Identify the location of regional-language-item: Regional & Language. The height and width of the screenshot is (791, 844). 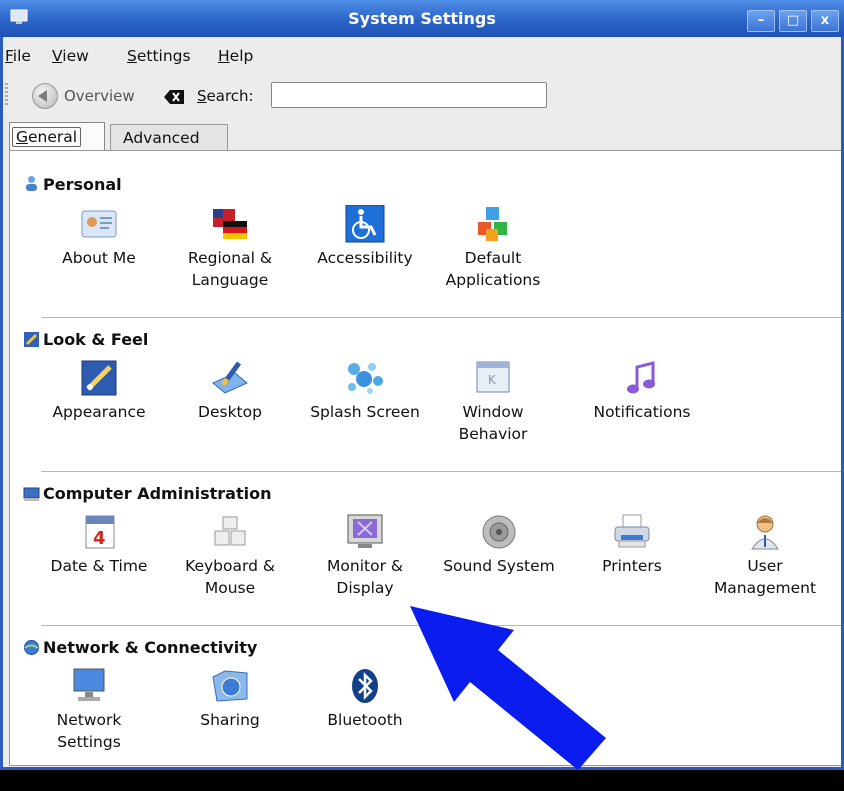
(230, 248).